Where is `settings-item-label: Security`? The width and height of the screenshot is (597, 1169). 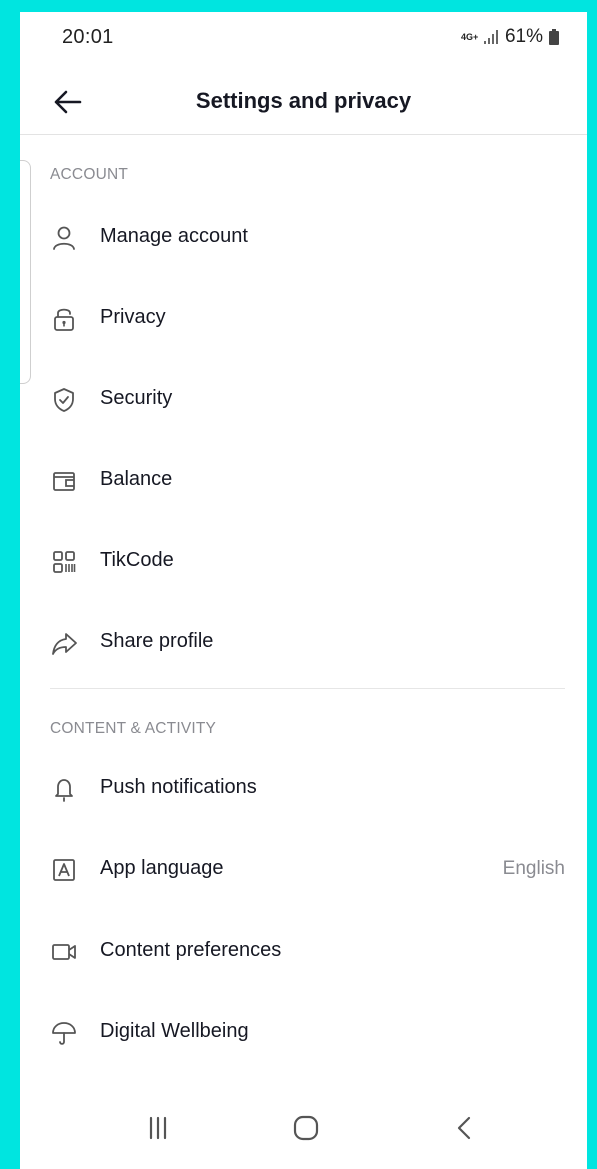
settings-item-label: Security is located at coordinates (136, 398).